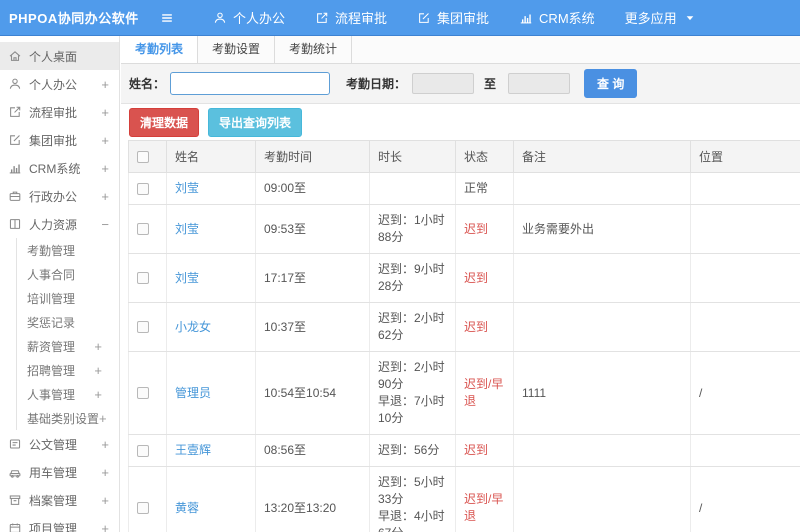  I want to click on cell-attendance-time: 08:56至, so click(312, 450).